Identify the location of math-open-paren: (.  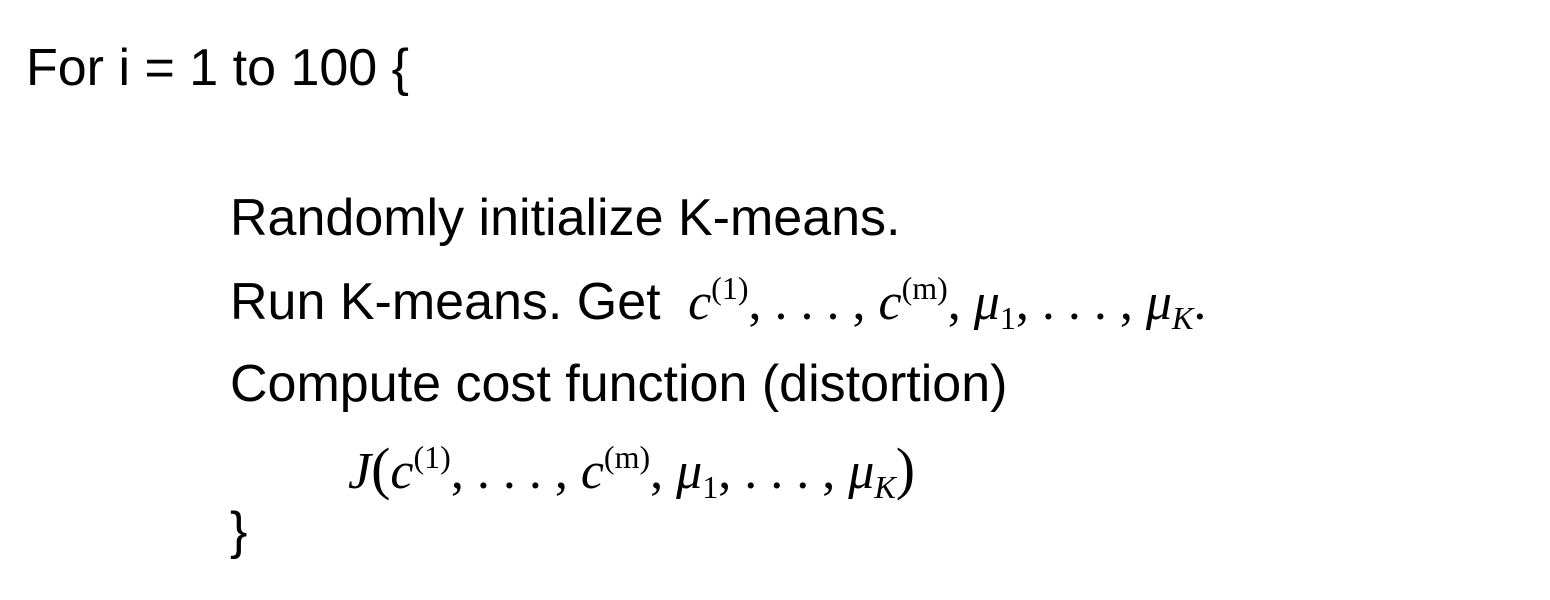
(381, 468).